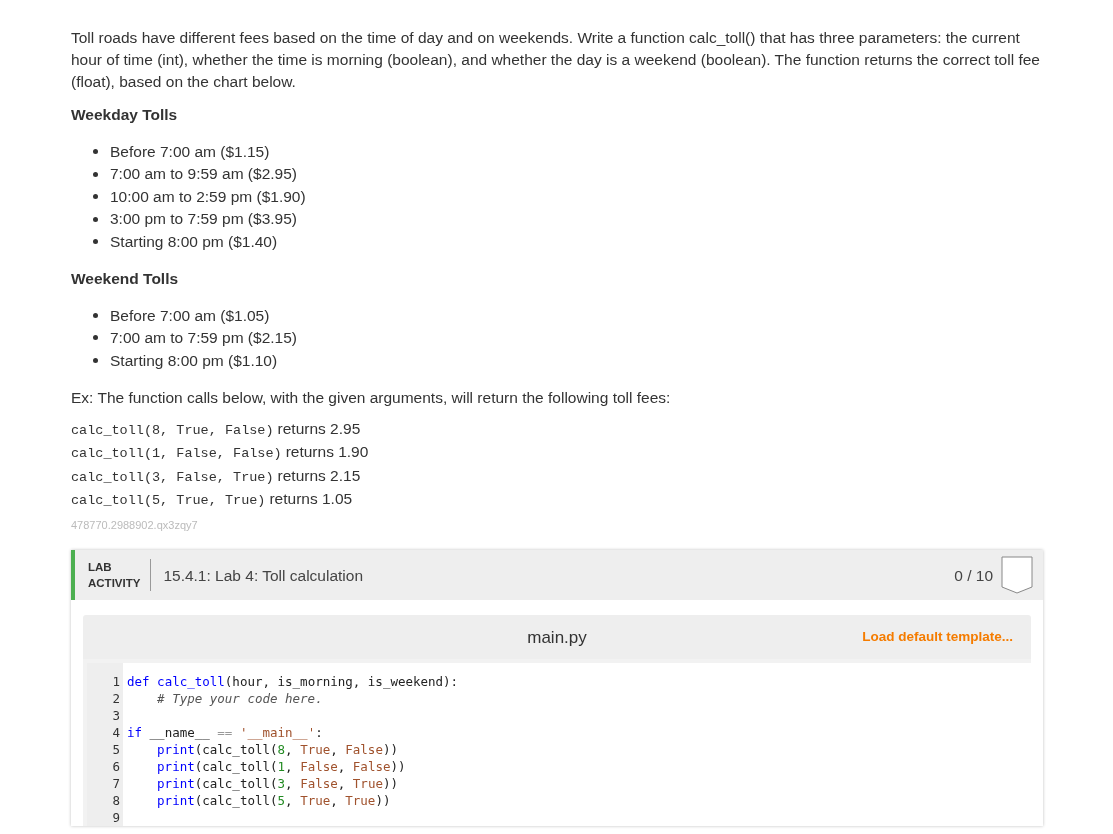  What do you see at coordinates (116, 750) in the screenshot?
I see `line-number: 5` at bounding box center [116, 750].